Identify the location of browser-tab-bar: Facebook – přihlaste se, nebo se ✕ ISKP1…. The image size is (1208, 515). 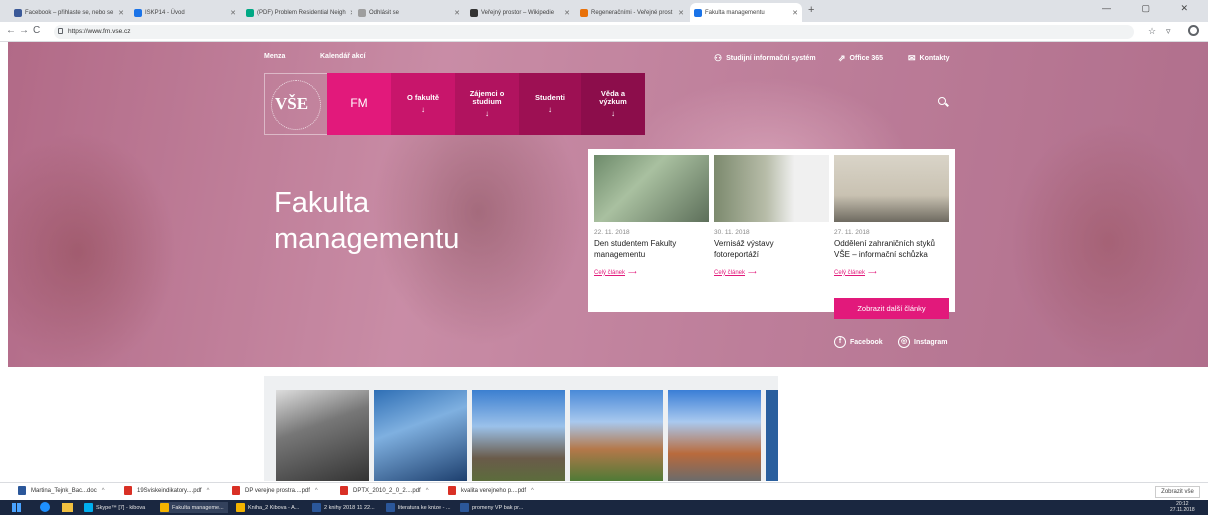
(604, 11).